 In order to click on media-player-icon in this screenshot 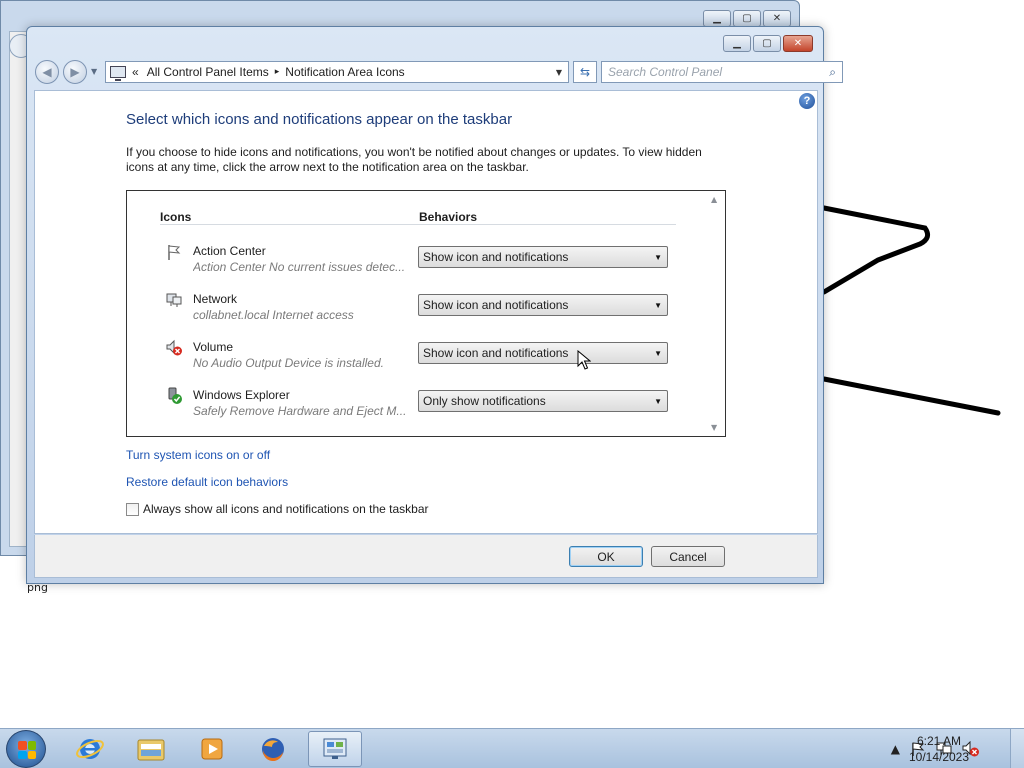, I will do `click(212, 749)`.